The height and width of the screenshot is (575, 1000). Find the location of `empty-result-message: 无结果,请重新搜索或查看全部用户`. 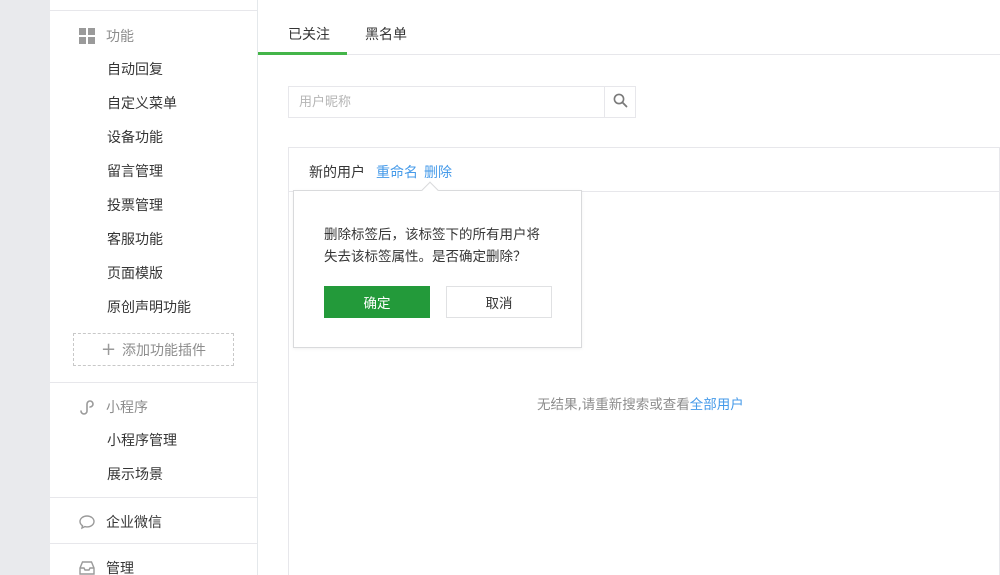

empty-result-message: 无结果,请重新搜索或查看全部用户 is located at coordinates (640, 403).